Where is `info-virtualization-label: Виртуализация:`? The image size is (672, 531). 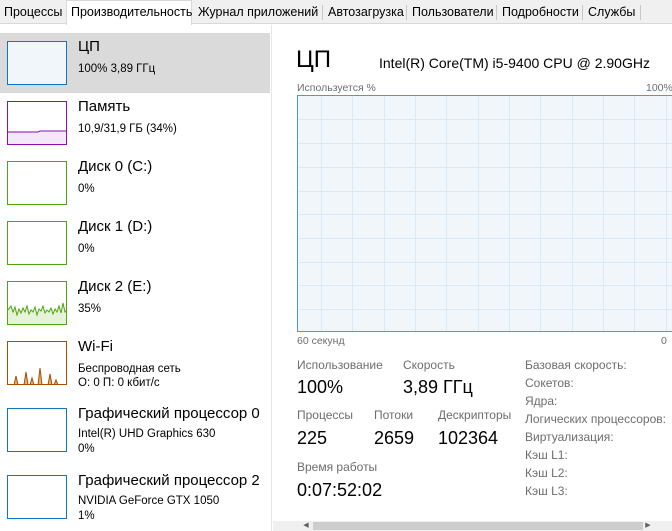
info-virtualization-label: Виртуализация: is located at coordinates (569, 437).